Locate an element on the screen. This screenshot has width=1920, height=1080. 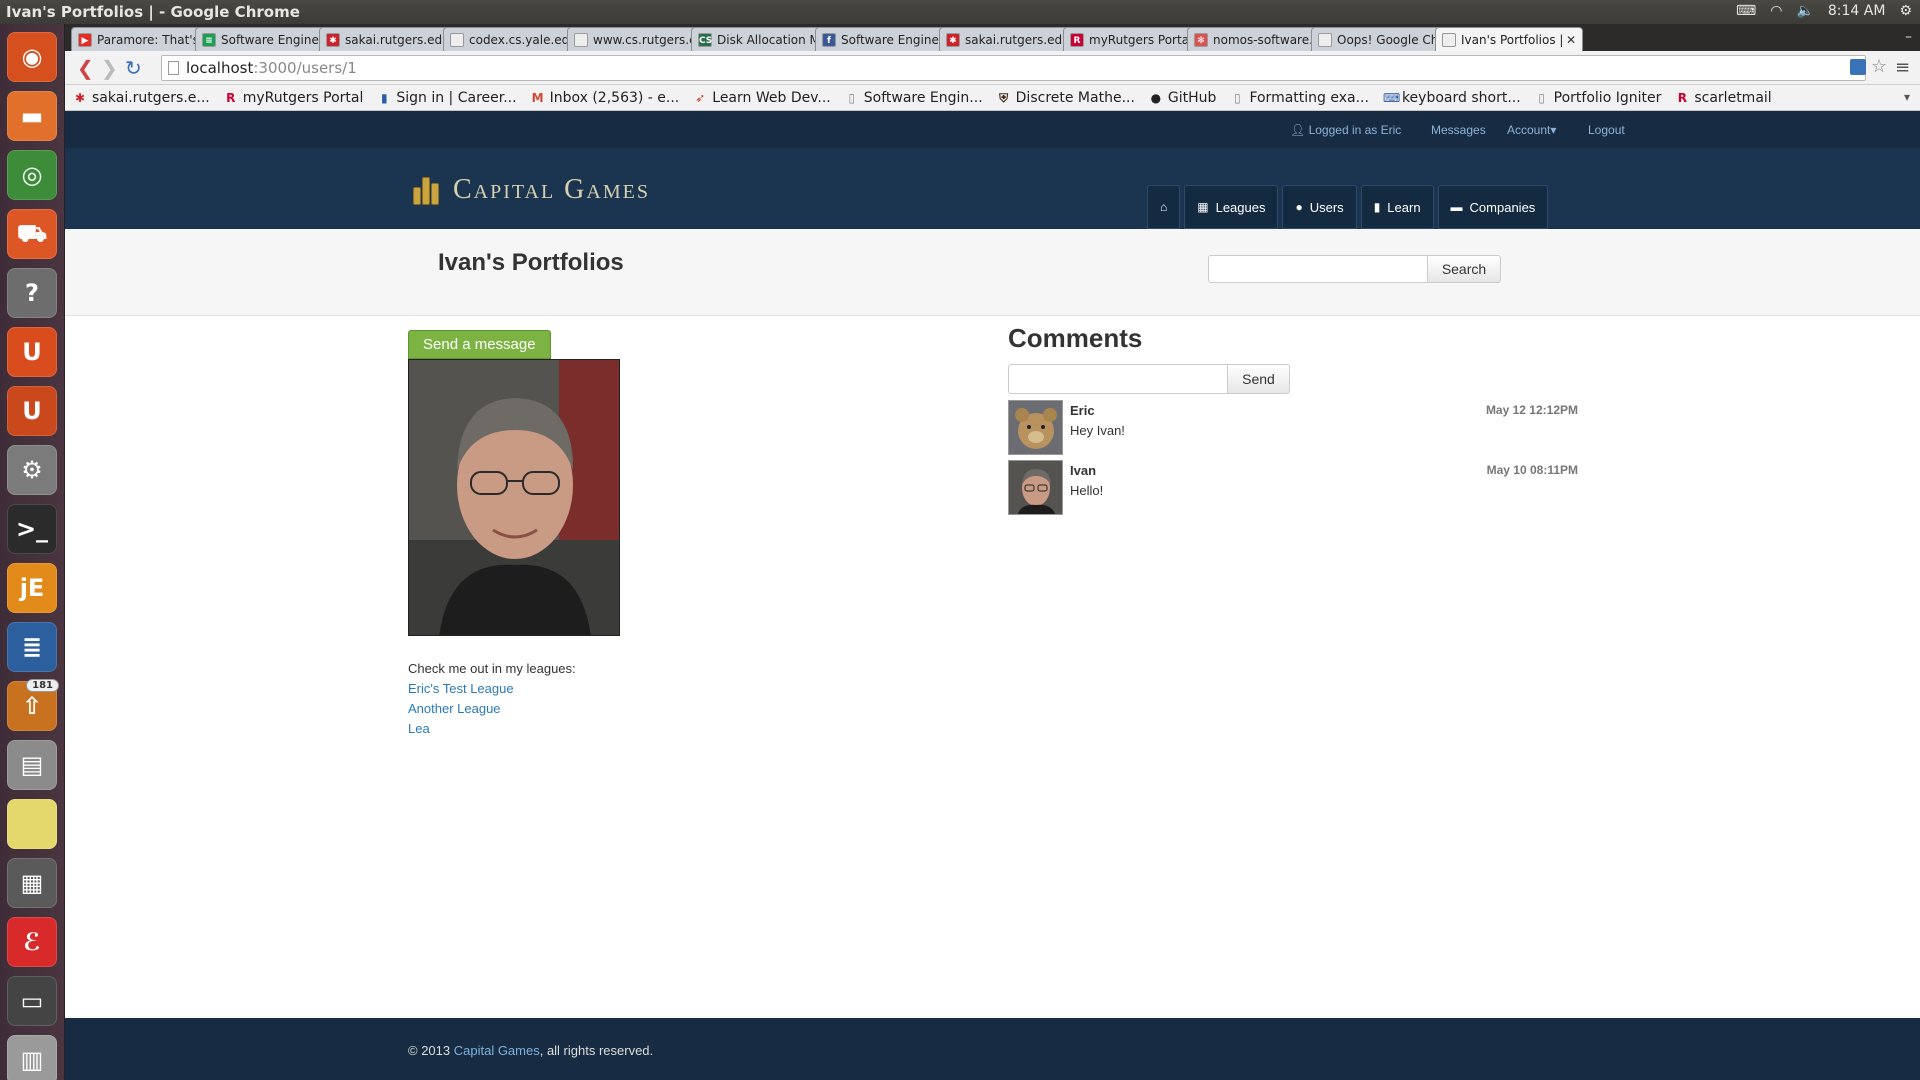
files-icon: ▬ is located at coordinates (32, 116).